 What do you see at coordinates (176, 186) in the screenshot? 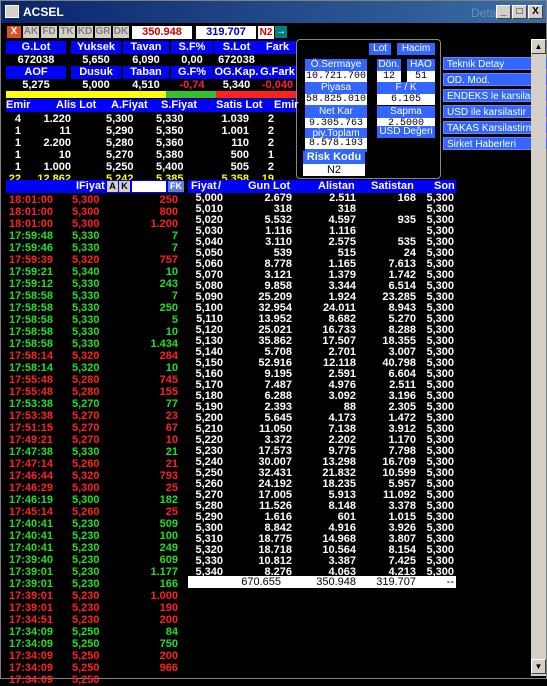
I see `fk-button: FK` at bounding box center [176, 186].